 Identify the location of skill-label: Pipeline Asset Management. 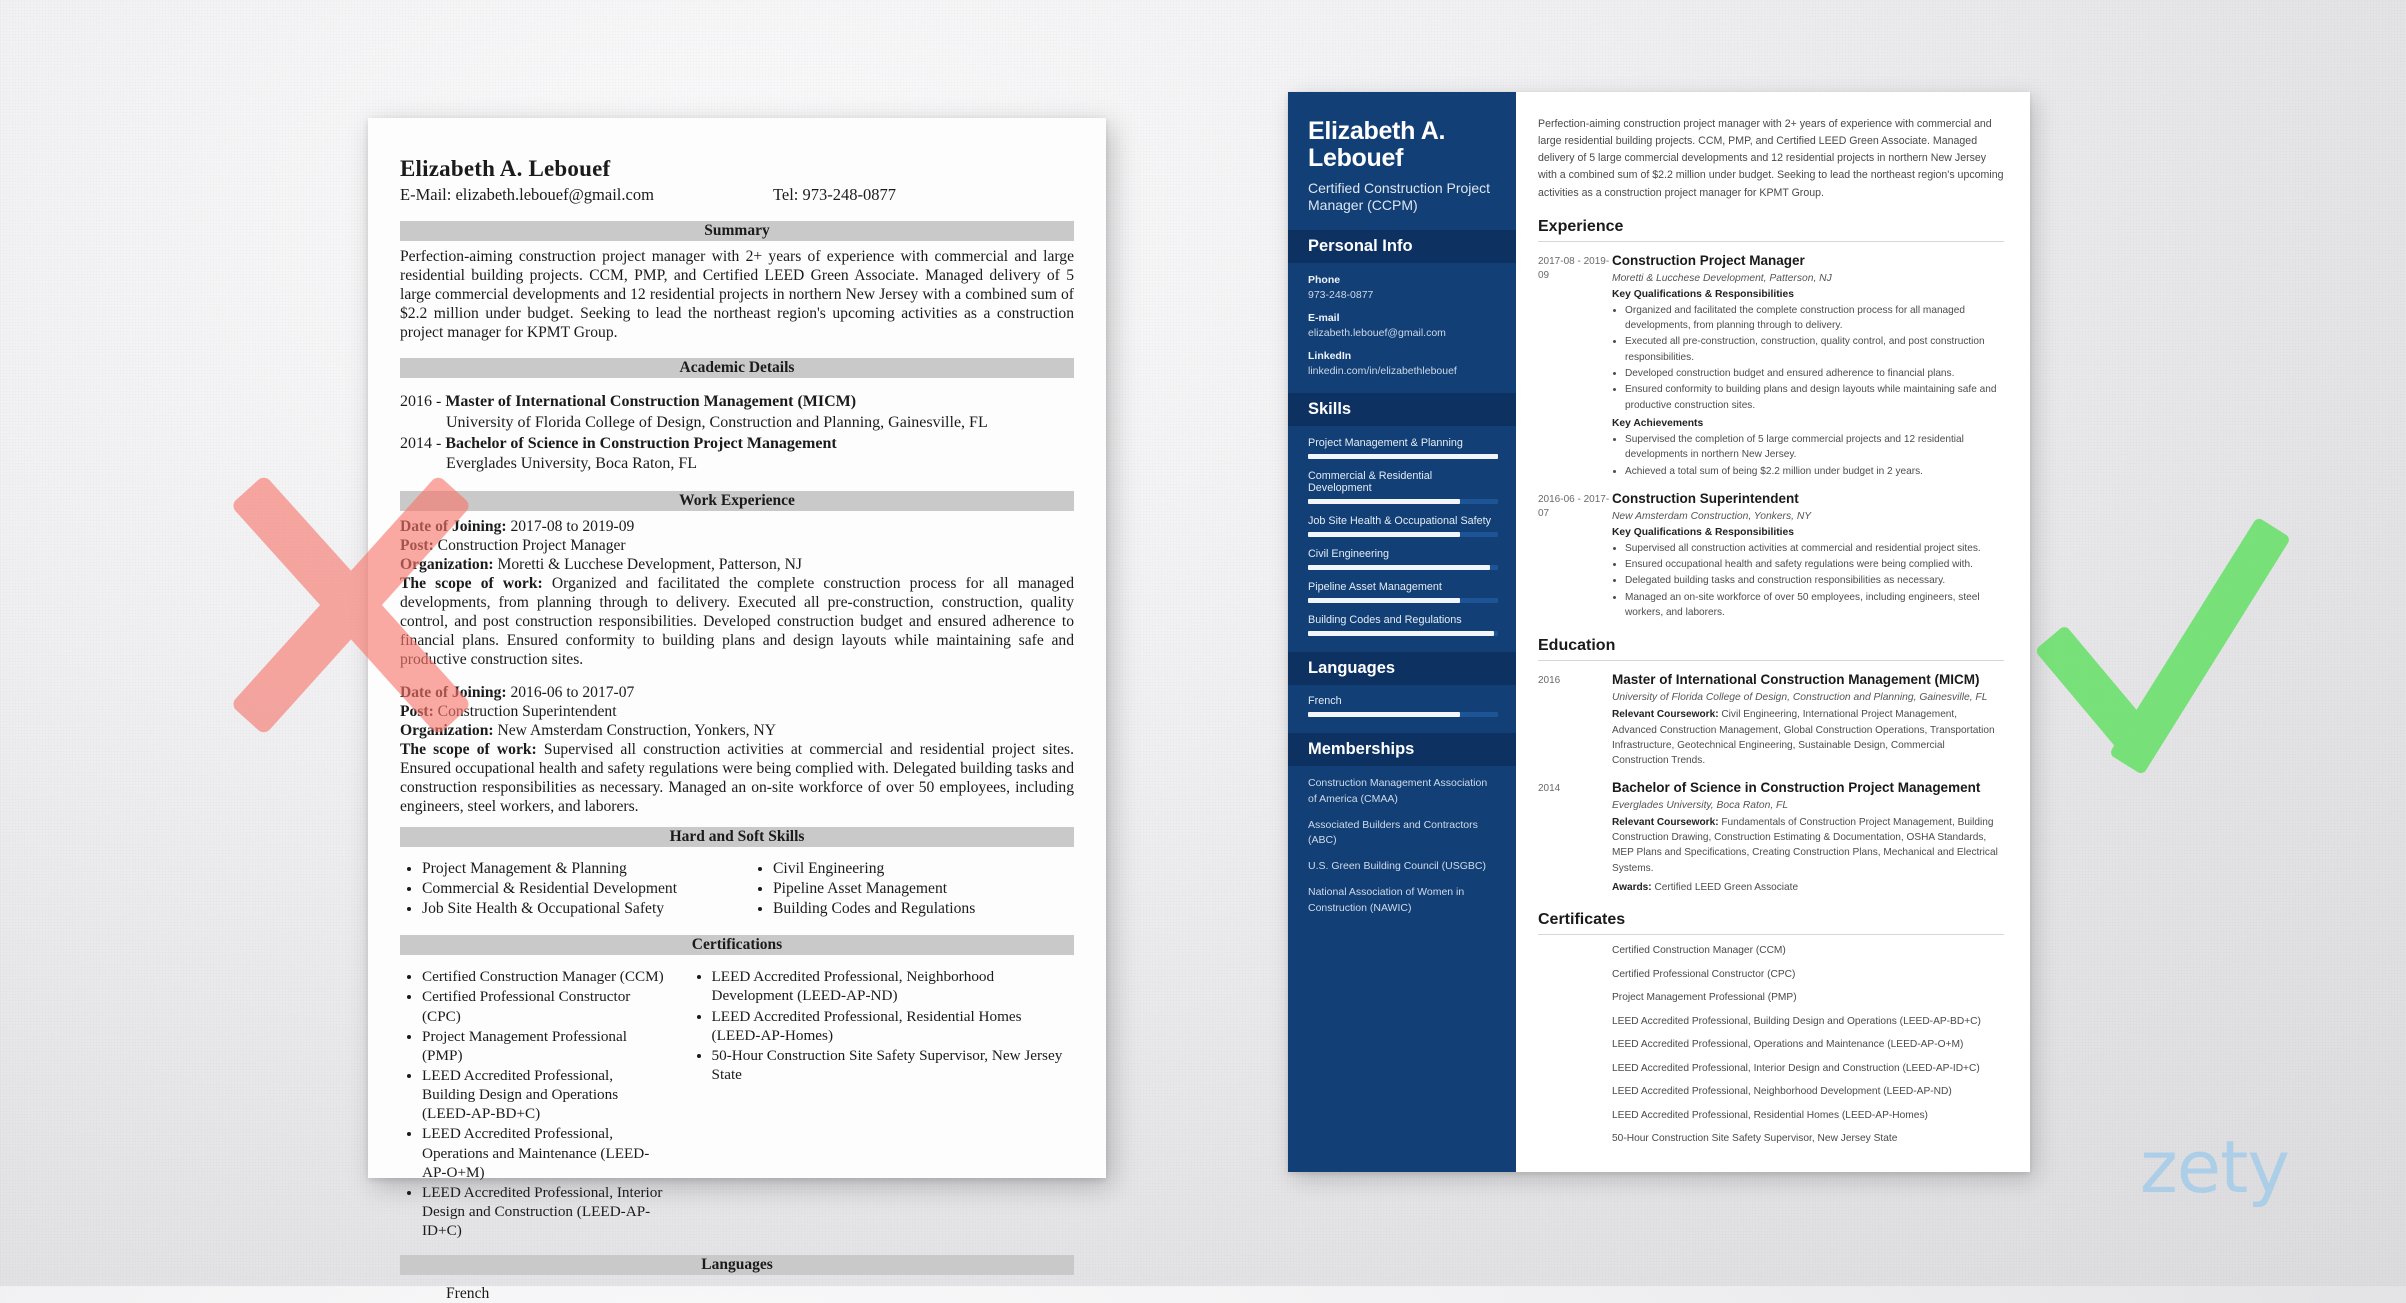
(1375, 587).